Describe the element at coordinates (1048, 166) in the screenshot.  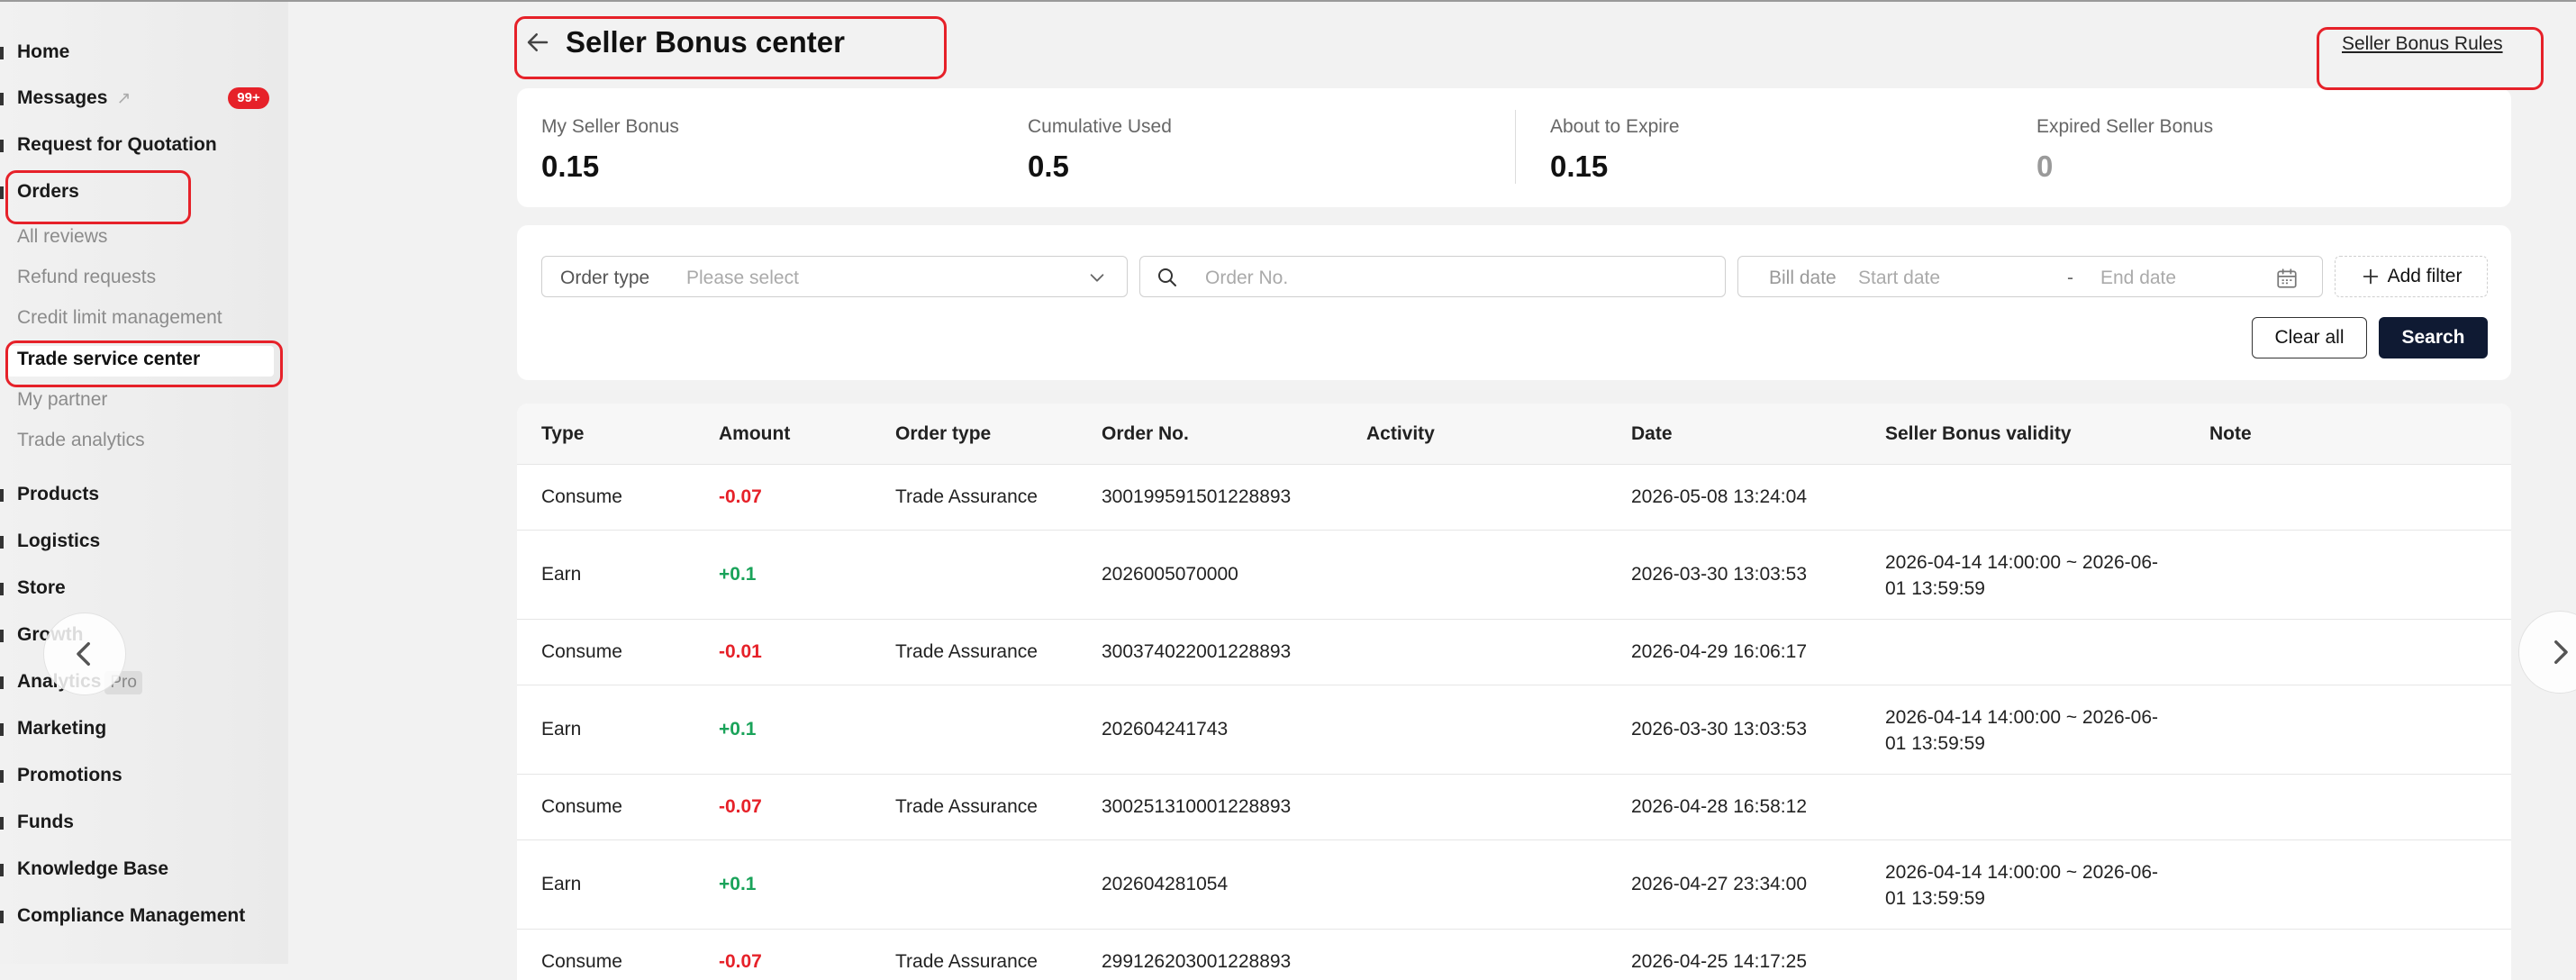
I see `stat-value-cumulative-used: 0.5` at that location.